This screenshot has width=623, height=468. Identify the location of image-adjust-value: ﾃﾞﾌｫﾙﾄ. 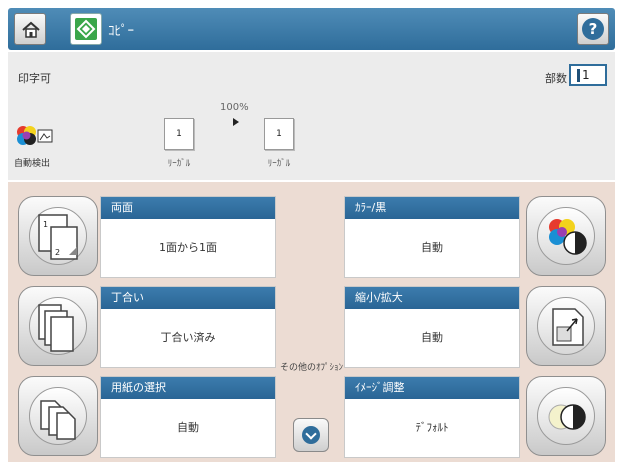
(432, 427).